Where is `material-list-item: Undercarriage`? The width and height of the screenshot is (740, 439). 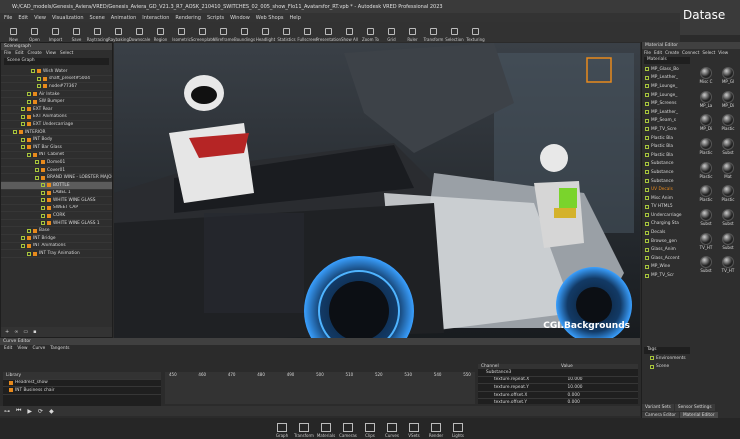
material-list-item: Undercarriage is located at coordinates (668, 215).